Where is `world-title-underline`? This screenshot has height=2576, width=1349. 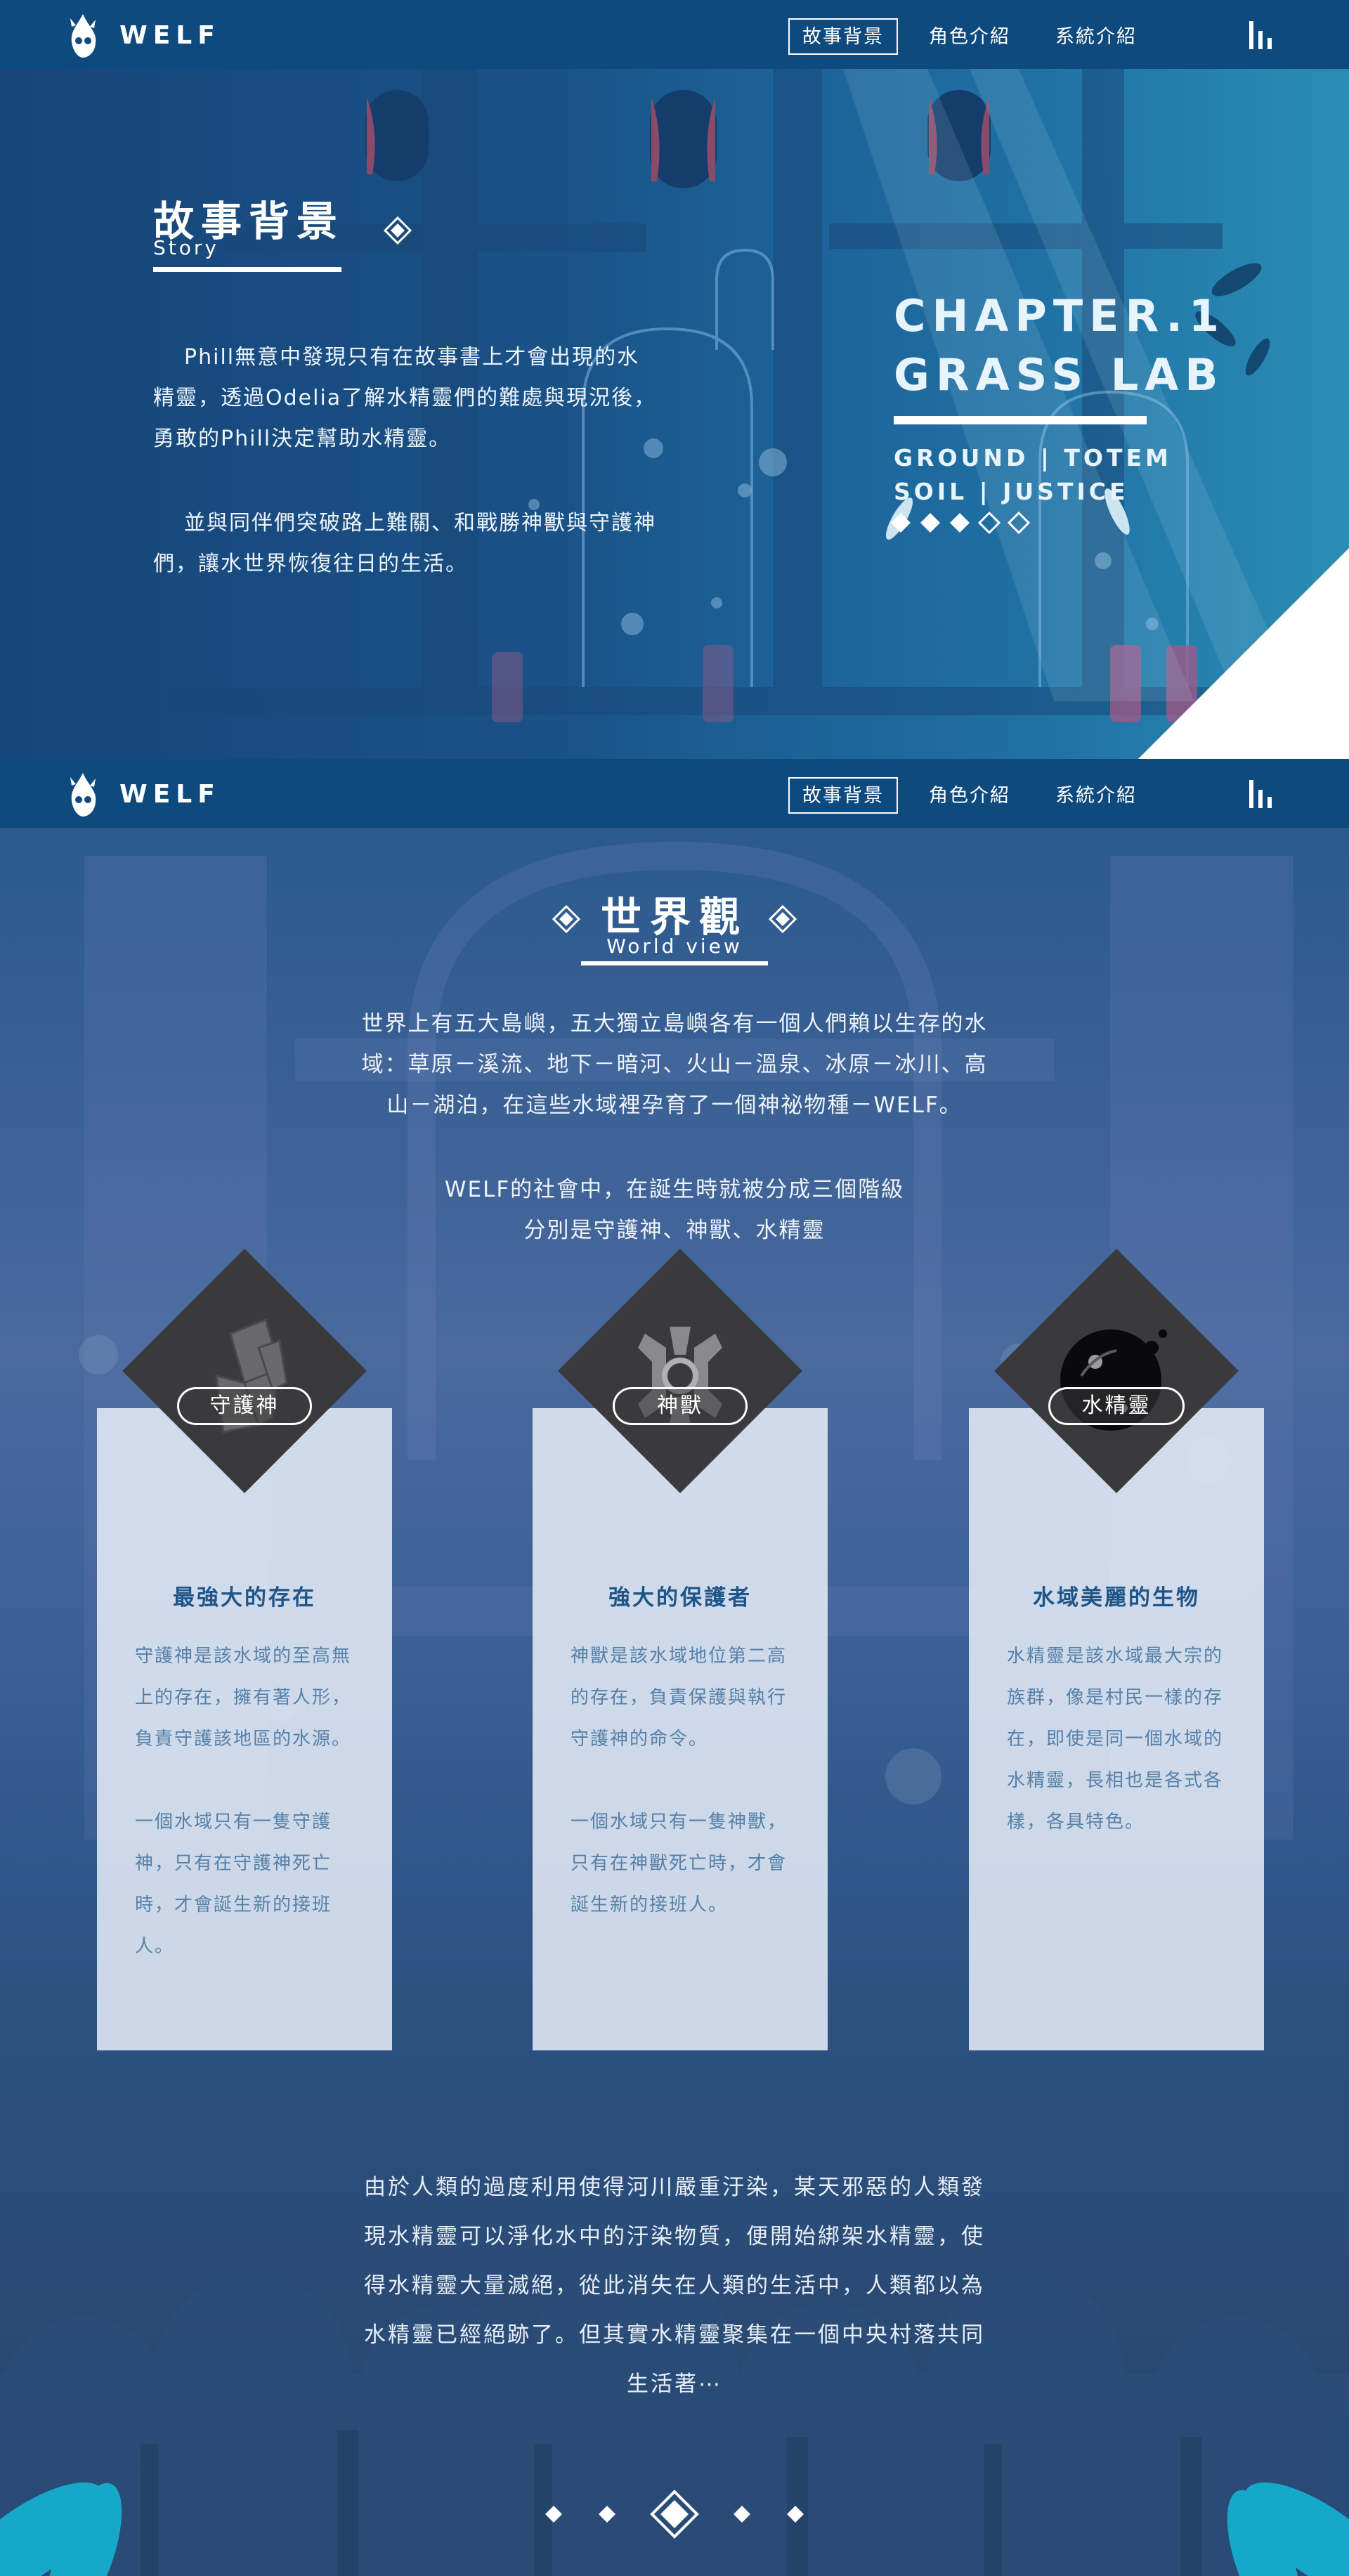
world-title-underline is located at coordinates (674, 963).